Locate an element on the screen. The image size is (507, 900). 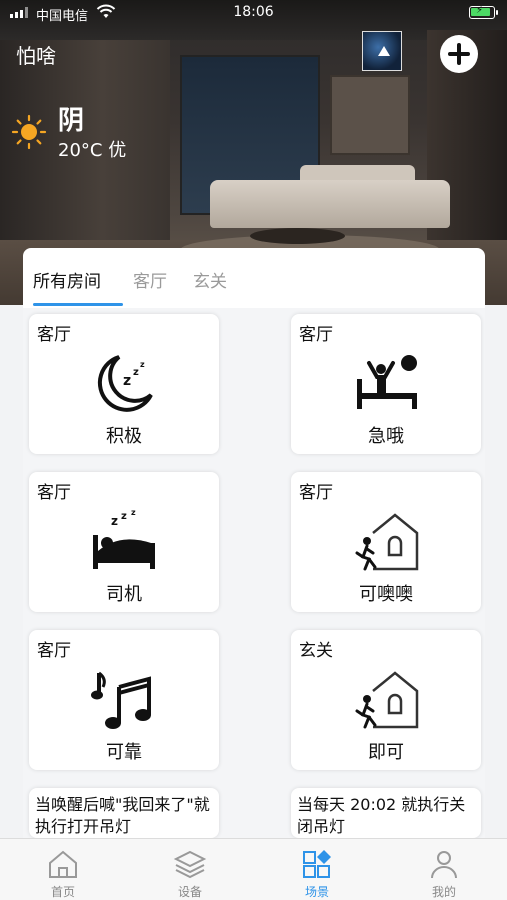
tab-living-room: 客厅 is located at coordinates (150, 279).